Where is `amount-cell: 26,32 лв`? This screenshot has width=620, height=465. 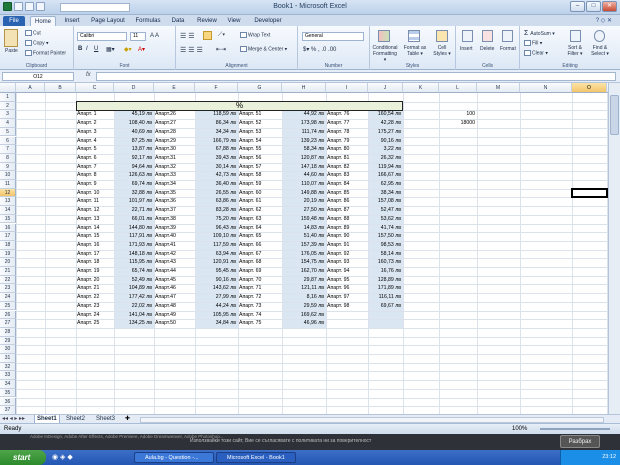
amount-cell: 26,32 лв is located at coordinates (385, 158).